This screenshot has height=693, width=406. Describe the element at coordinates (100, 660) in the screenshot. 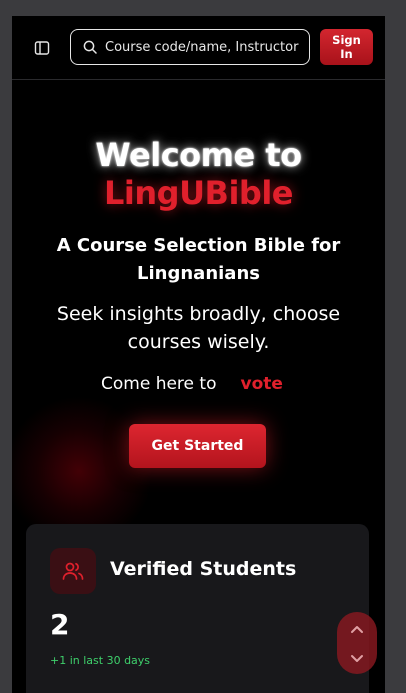

I see `stat-delta: +1 in last 30 days` at that location.